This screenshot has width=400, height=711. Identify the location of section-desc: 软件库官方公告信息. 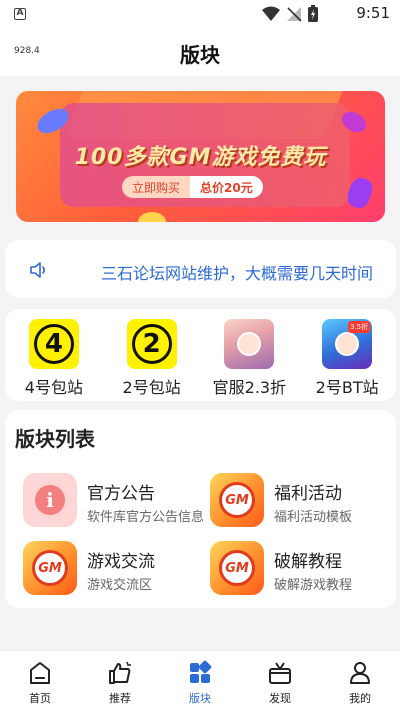
(146, 517).